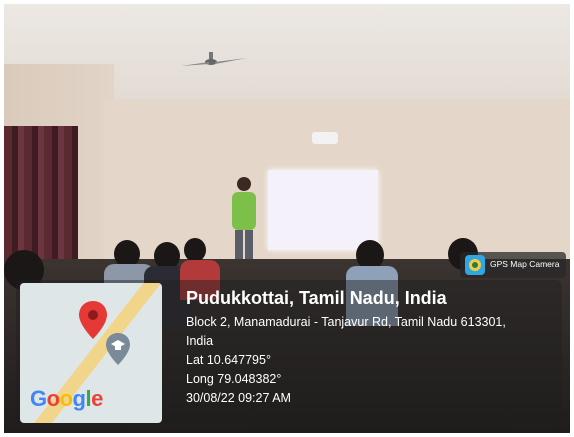 The width and height of the screenshot is (574, 437). I want to click on google-logo: Google, so click(66, 398).